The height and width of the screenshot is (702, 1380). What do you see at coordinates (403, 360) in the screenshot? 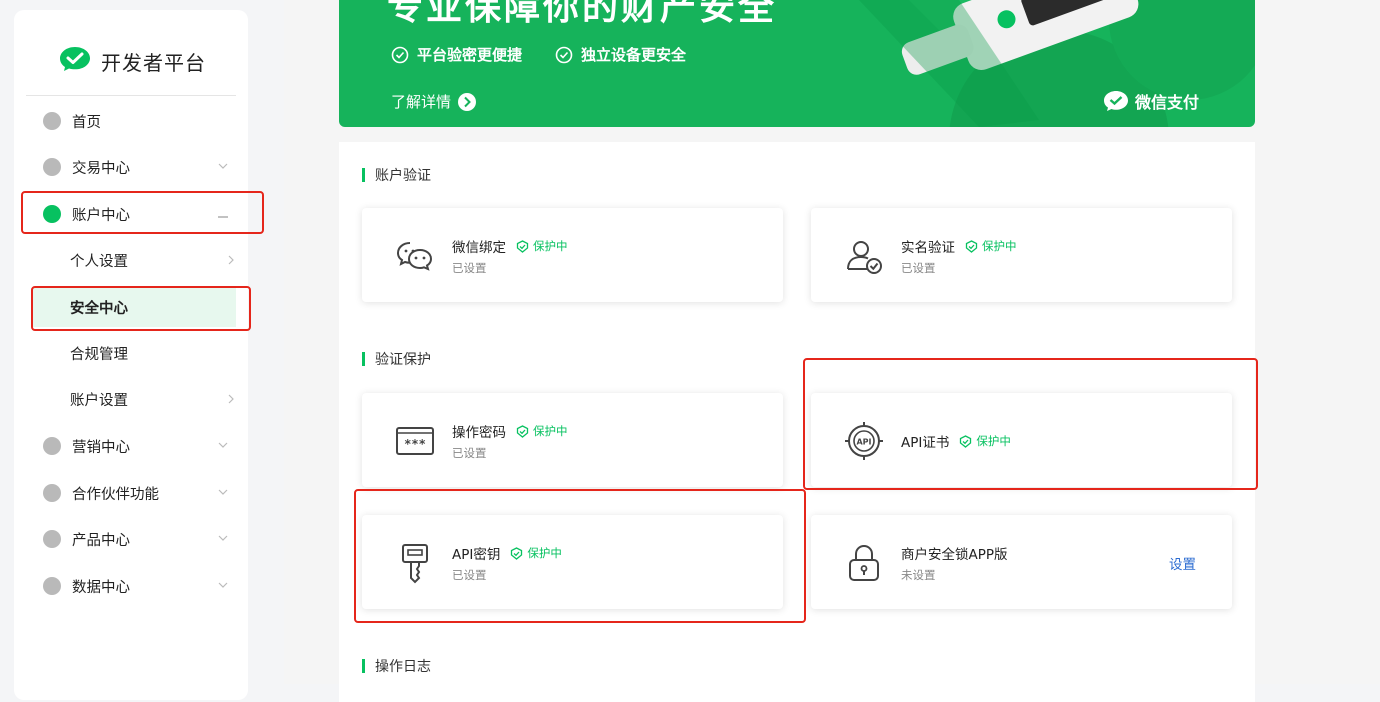
I see `section-title: 验证保护` at bounding box center [403, 360].